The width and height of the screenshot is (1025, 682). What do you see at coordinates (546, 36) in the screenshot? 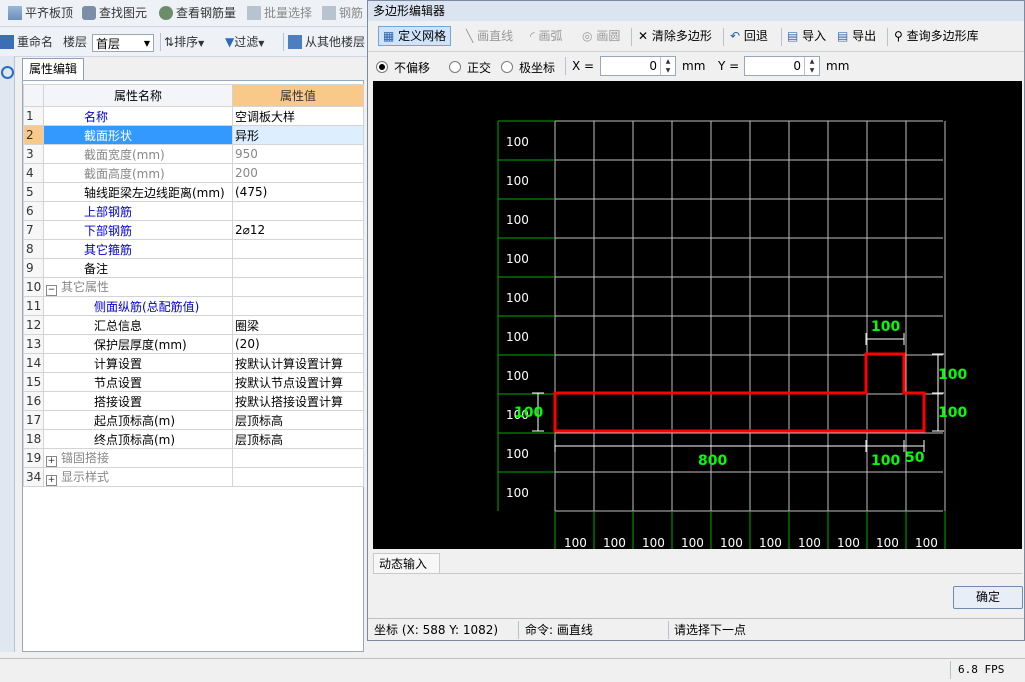
I see `draw-arc-button: ◜ 画弧` at bounding box center [546, 36].